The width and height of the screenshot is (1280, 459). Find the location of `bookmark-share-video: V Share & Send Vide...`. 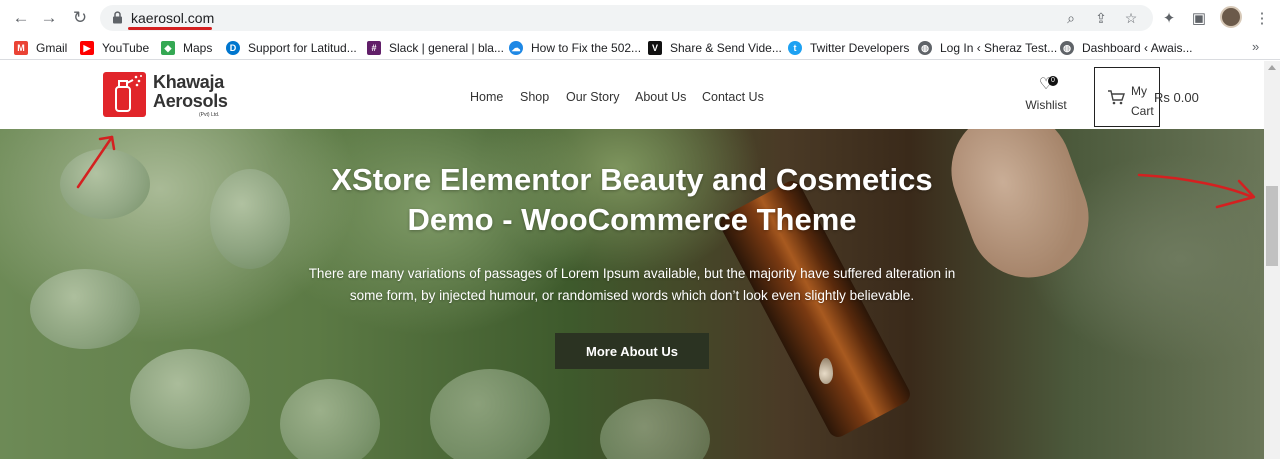

bookmark-share-video: V Share & Send Vide... is located at coordinates (715, 48).